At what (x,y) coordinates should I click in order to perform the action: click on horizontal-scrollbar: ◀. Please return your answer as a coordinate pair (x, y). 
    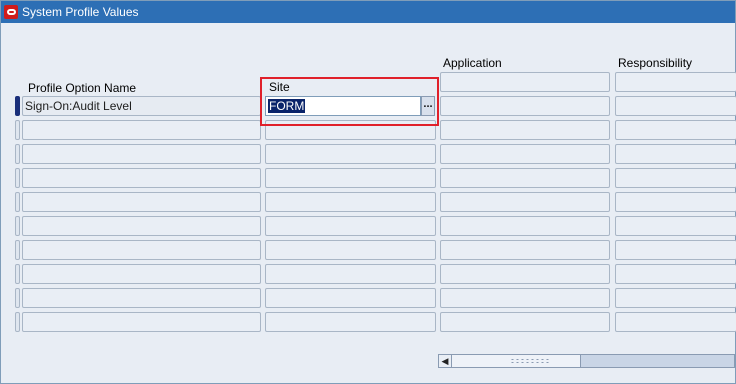
    Looking at the image, I should click on (586, 361).